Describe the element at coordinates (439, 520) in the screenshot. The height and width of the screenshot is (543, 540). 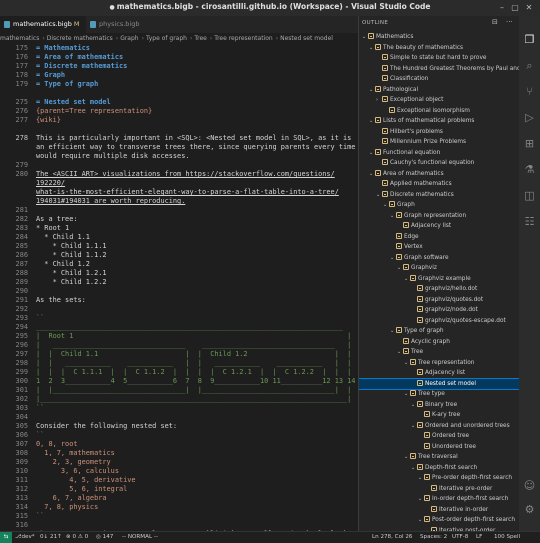
I see `outline-item: ⌄ Post-order depth-first search` at that location.